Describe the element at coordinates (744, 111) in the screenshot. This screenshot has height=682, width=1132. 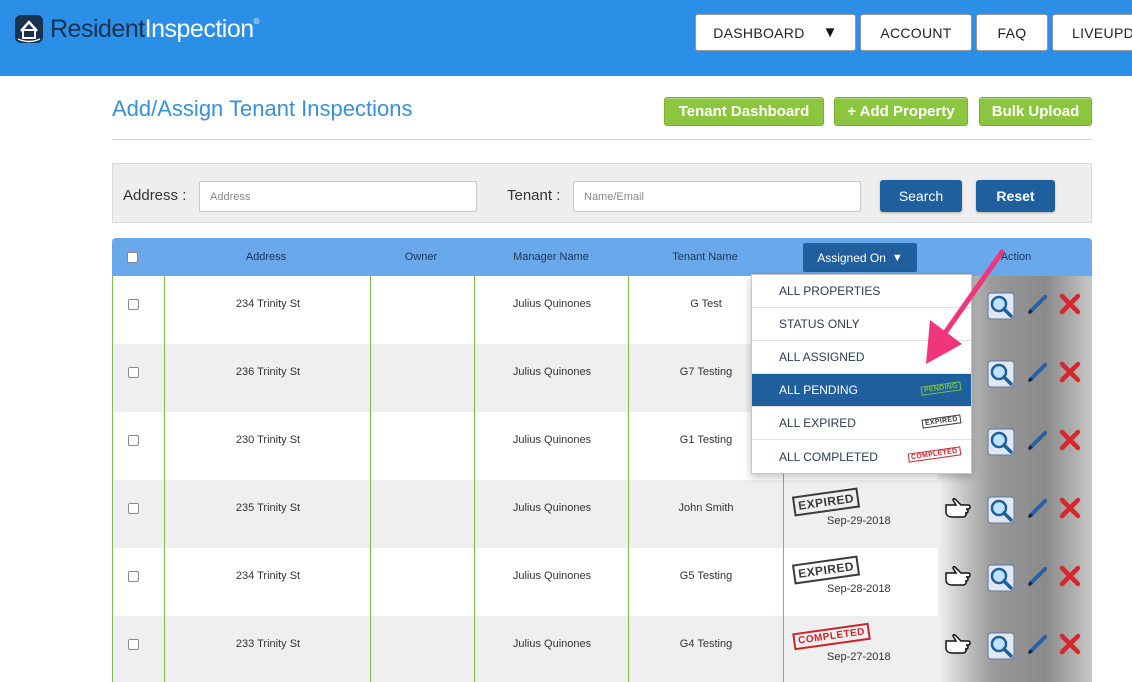
I see `tenant-dashboard-button: Tenant Dashboard` at that location.